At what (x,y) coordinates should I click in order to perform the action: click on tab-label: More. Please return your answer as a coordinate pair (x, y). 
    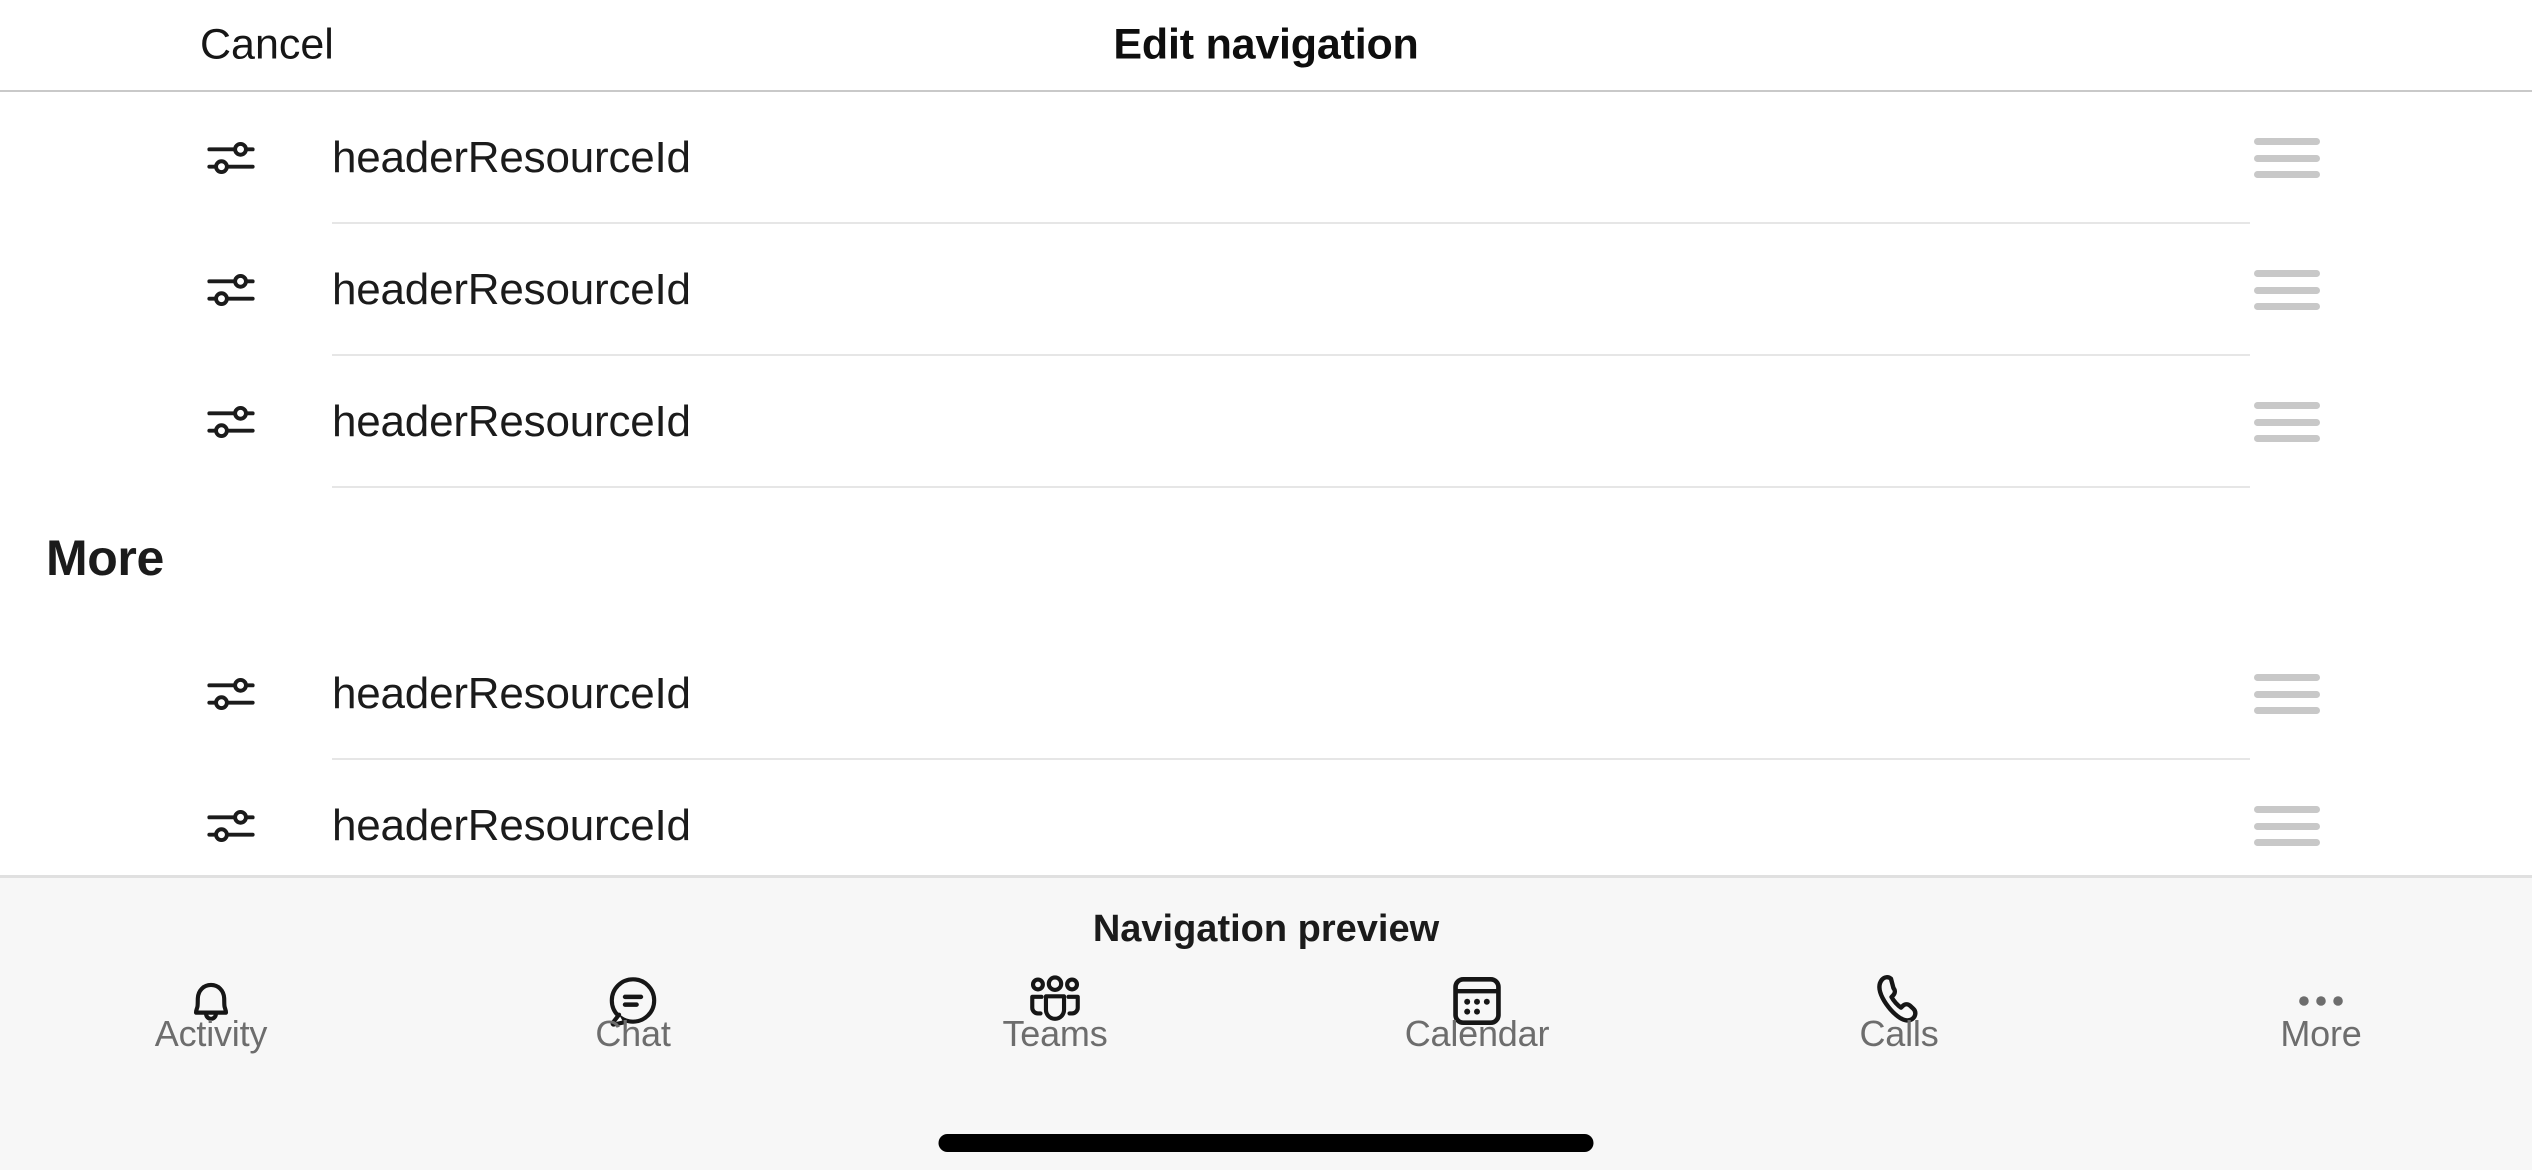
    Looking at the image, I should click on (2321, 1033).